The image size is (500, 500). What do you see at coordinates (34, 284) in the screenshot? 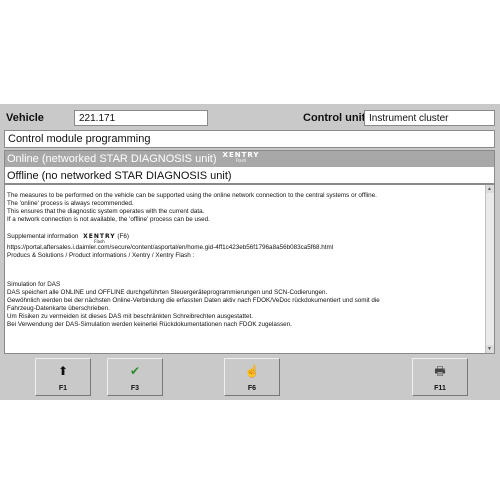
I see `german-line: Simulation for DAS` at bounding box center [34, 284].